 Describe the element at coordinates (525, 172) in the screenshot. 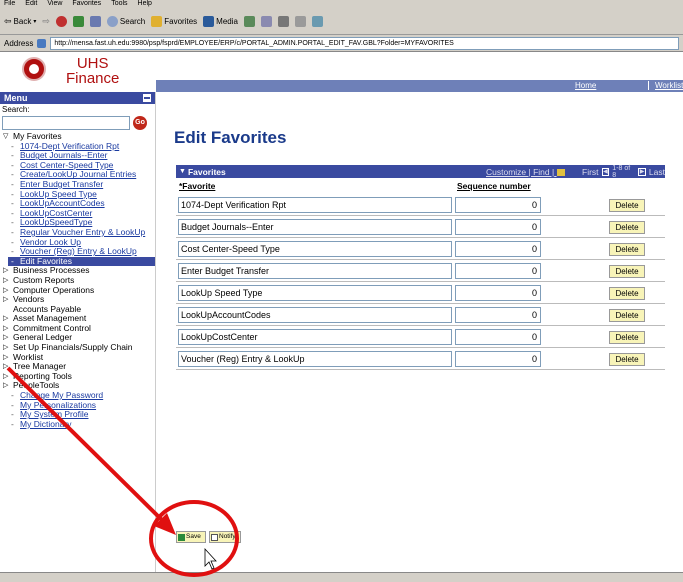

I see `customize-find-link: Customize | Find |` at that location.